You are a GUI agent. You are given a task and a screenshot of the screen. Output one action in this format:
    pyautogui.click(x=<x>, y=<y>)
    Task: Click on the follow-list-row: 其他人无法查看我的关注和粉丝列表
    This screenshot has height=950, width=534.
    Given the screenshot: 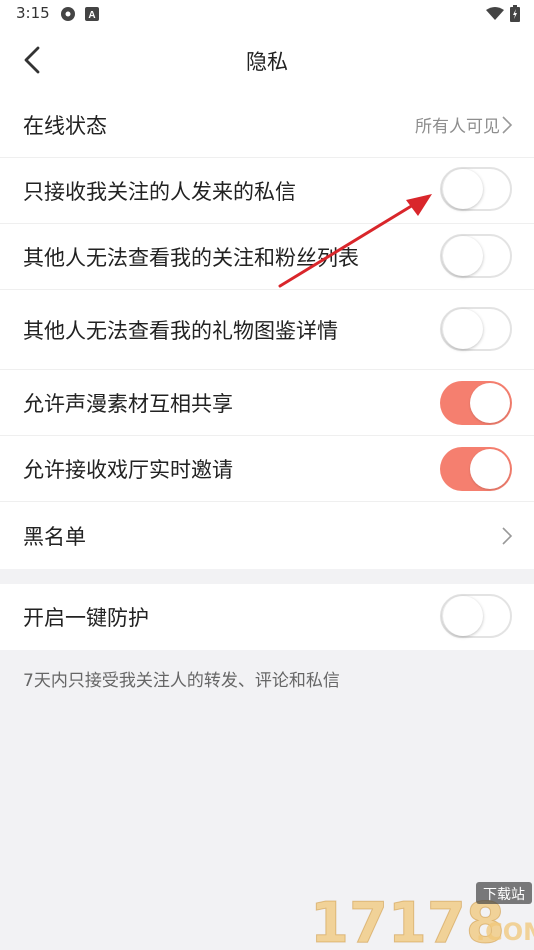 What is the action you would take?
    pyautogui.click(x=267, y=257)
    